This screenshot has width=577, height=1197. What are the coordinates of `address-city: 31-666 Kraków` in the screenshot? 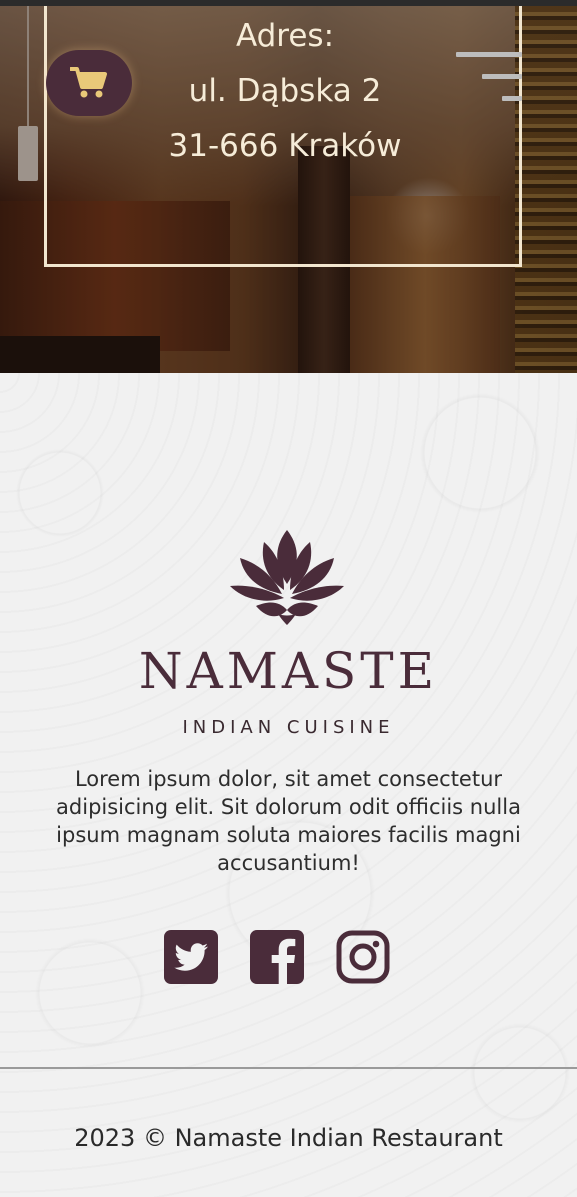 It's located at (285, 146).